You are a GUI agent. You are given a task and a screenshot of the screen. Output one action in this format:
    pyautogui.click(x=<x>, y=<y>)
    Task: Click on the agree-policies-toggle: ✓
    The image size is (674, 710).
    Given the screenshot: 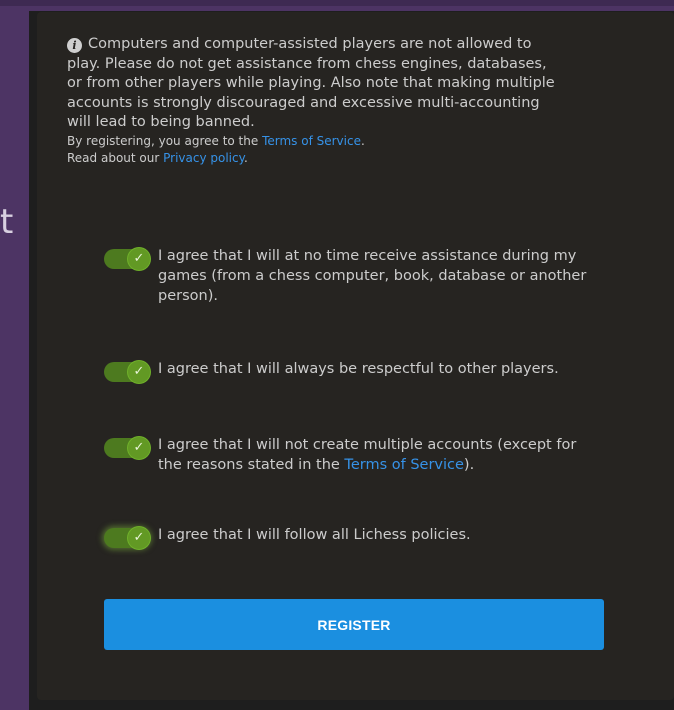 What is the action you would take?
    pyautogui.click(x=128, y=538)
    